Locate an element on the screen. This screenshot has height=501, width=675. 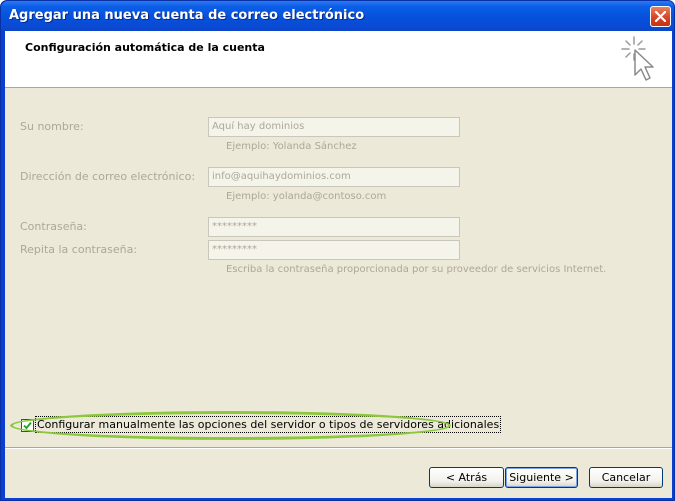
manual-config-checkbox is located at coordinates (27, 425).